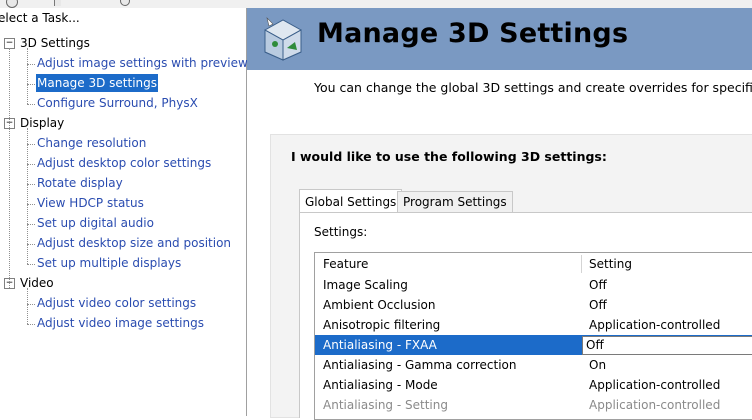 This screenshot has height=420, width=752. Describe the element at coordinates (341, 232) in the screenshot. I see `settings-label: Settings:` at that location.